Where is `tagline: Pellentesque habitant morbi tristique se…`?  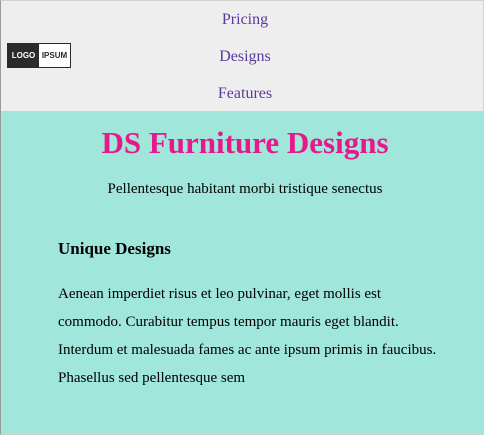
tagline: Pellentesque habitant morbi tristique se… is located at coordinates (245, 189).